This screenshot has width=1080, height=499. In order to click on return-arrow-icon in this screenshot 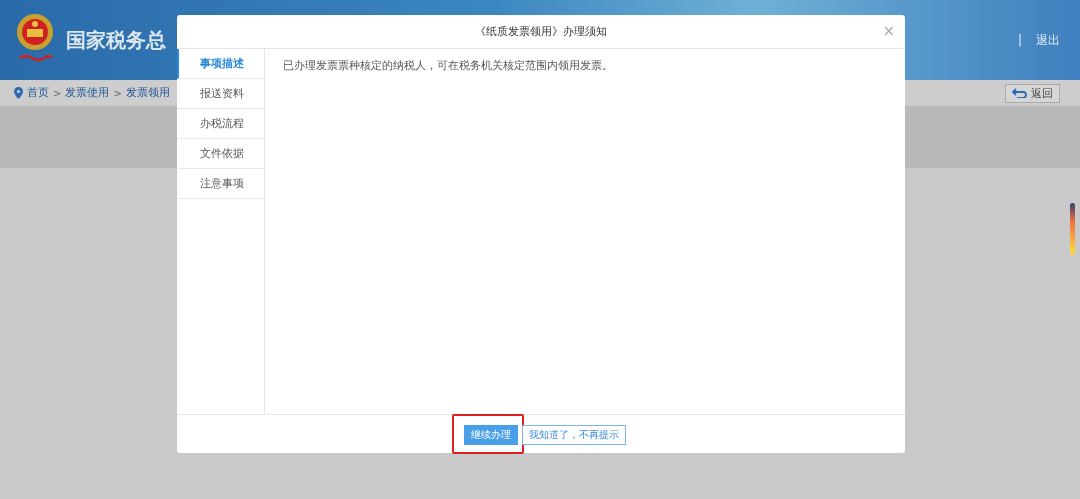, I will do `click(1020, 93)`.